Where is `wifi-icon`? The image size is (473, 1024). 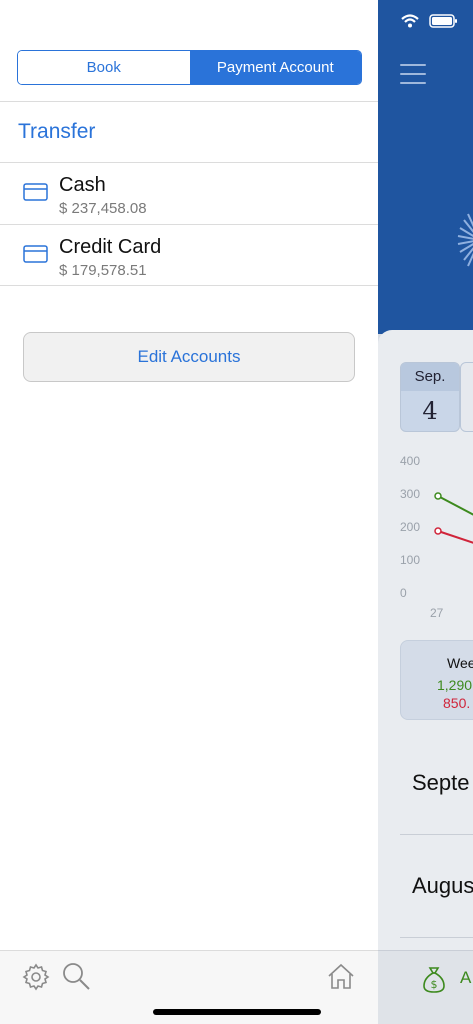
wifi-icon is located at coordinates (410, 21).